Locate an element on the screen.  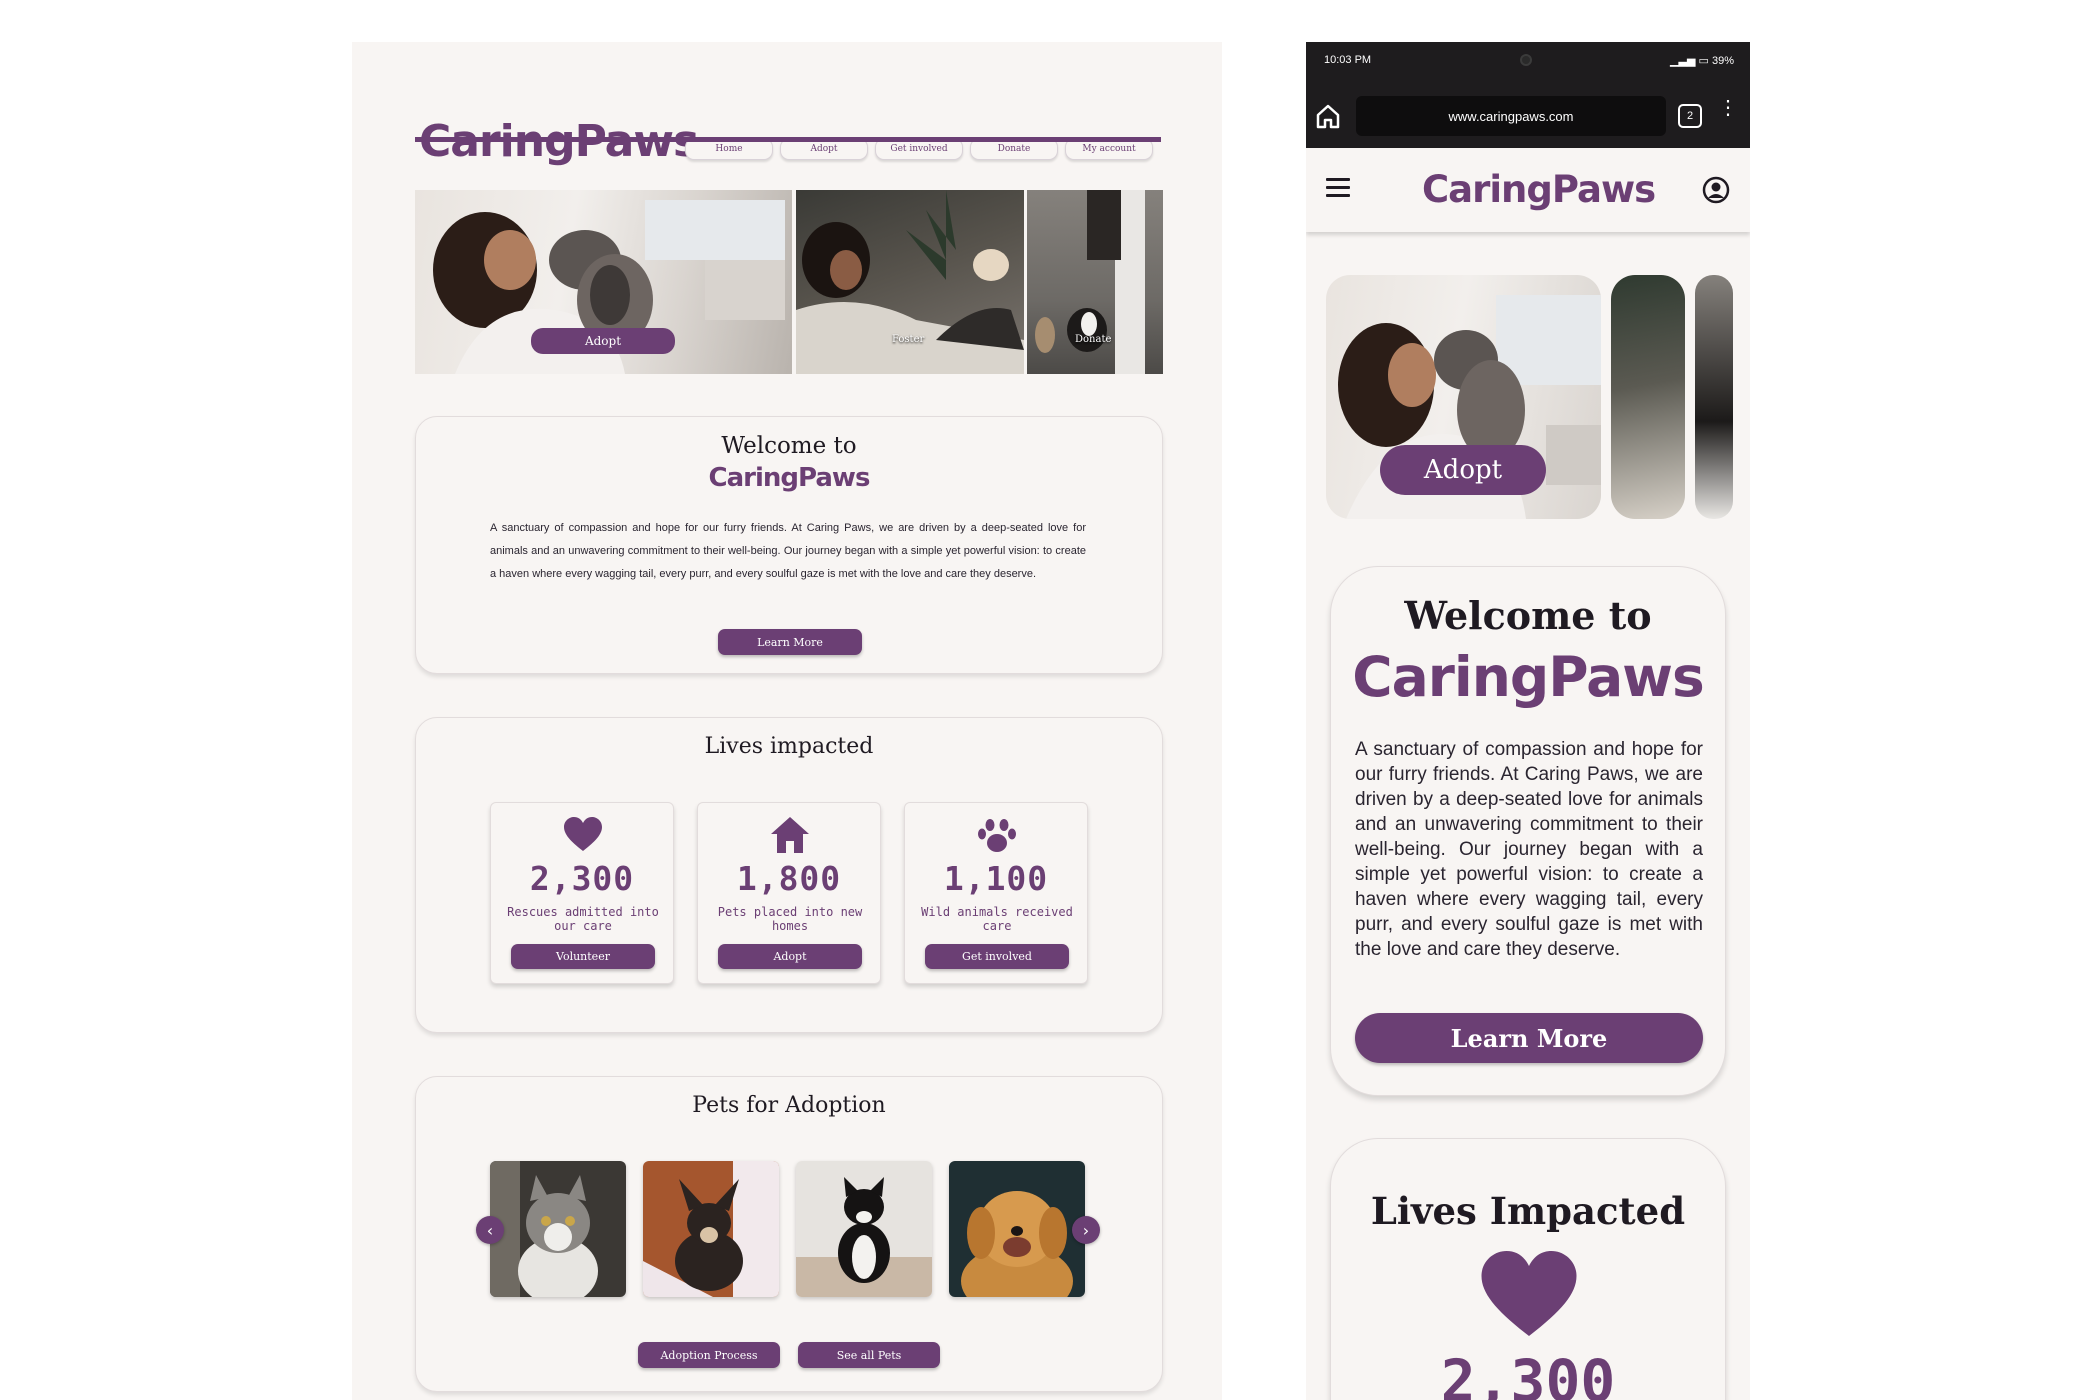
carousel-next-button: › is located at coordinates (1086, 1230).